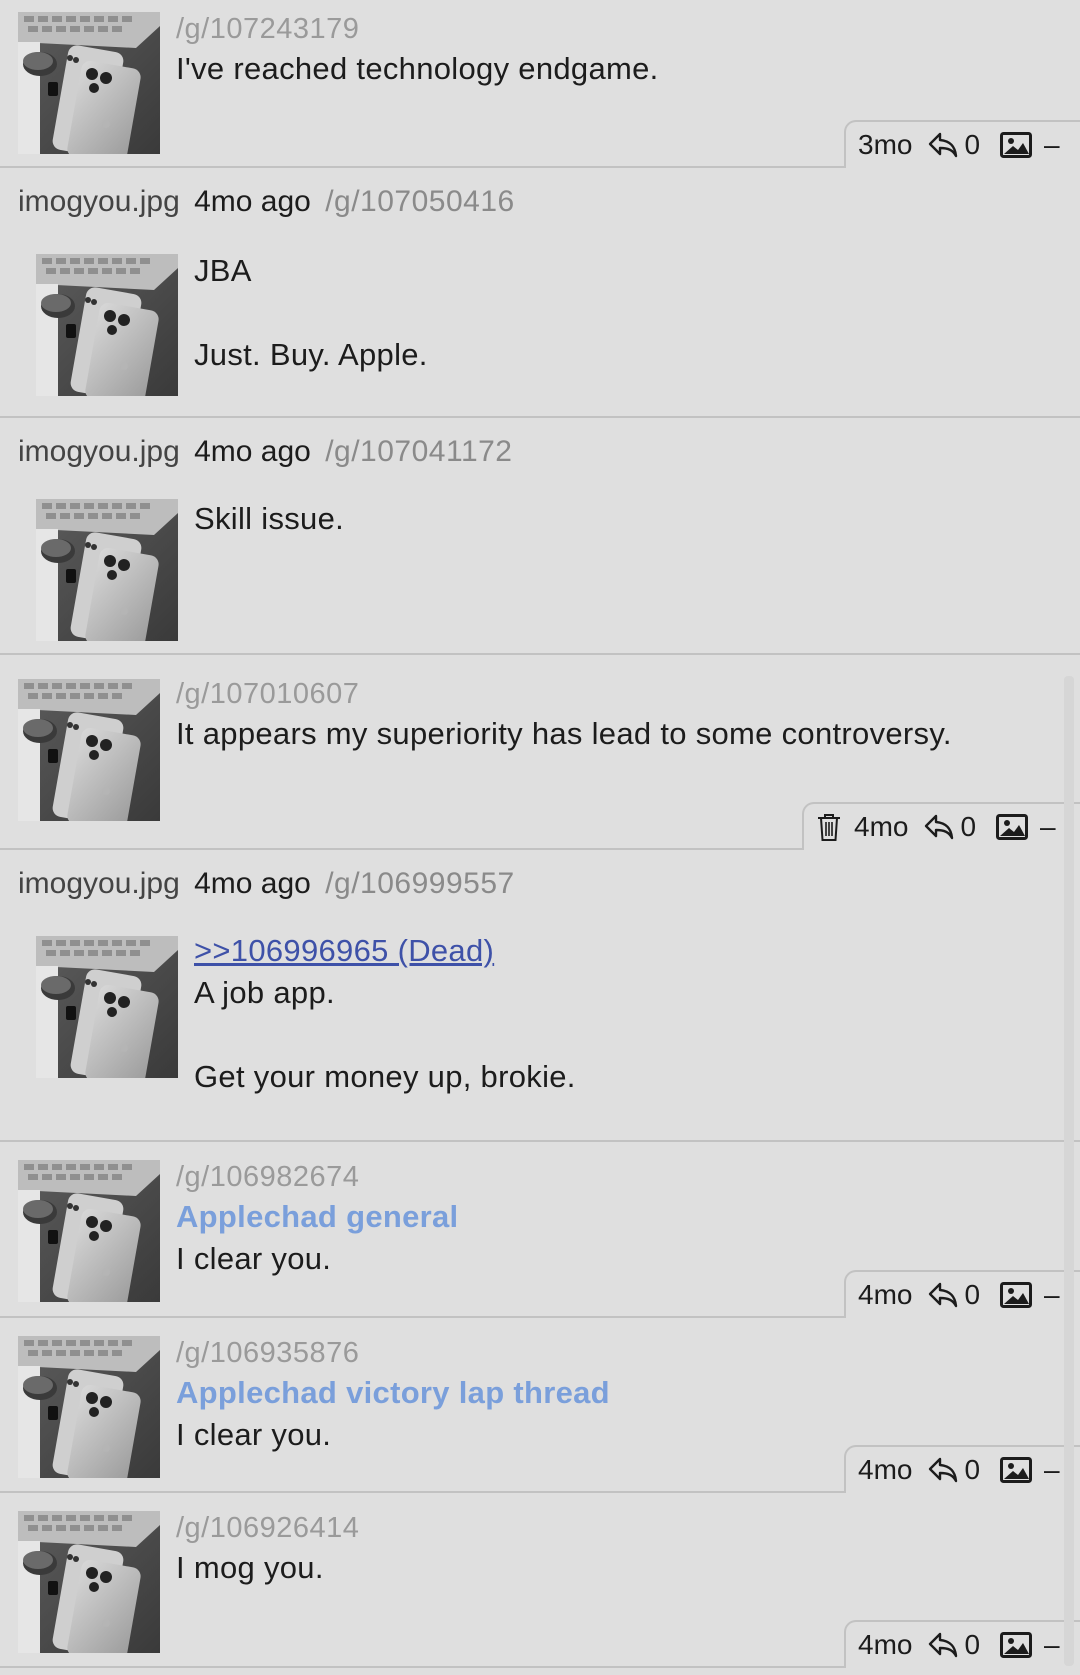  What do you see at coordinates (268, 1353) in the screenshot?
I see `thread-board-id: /g/106935876` at bounding box center [268, 1353].